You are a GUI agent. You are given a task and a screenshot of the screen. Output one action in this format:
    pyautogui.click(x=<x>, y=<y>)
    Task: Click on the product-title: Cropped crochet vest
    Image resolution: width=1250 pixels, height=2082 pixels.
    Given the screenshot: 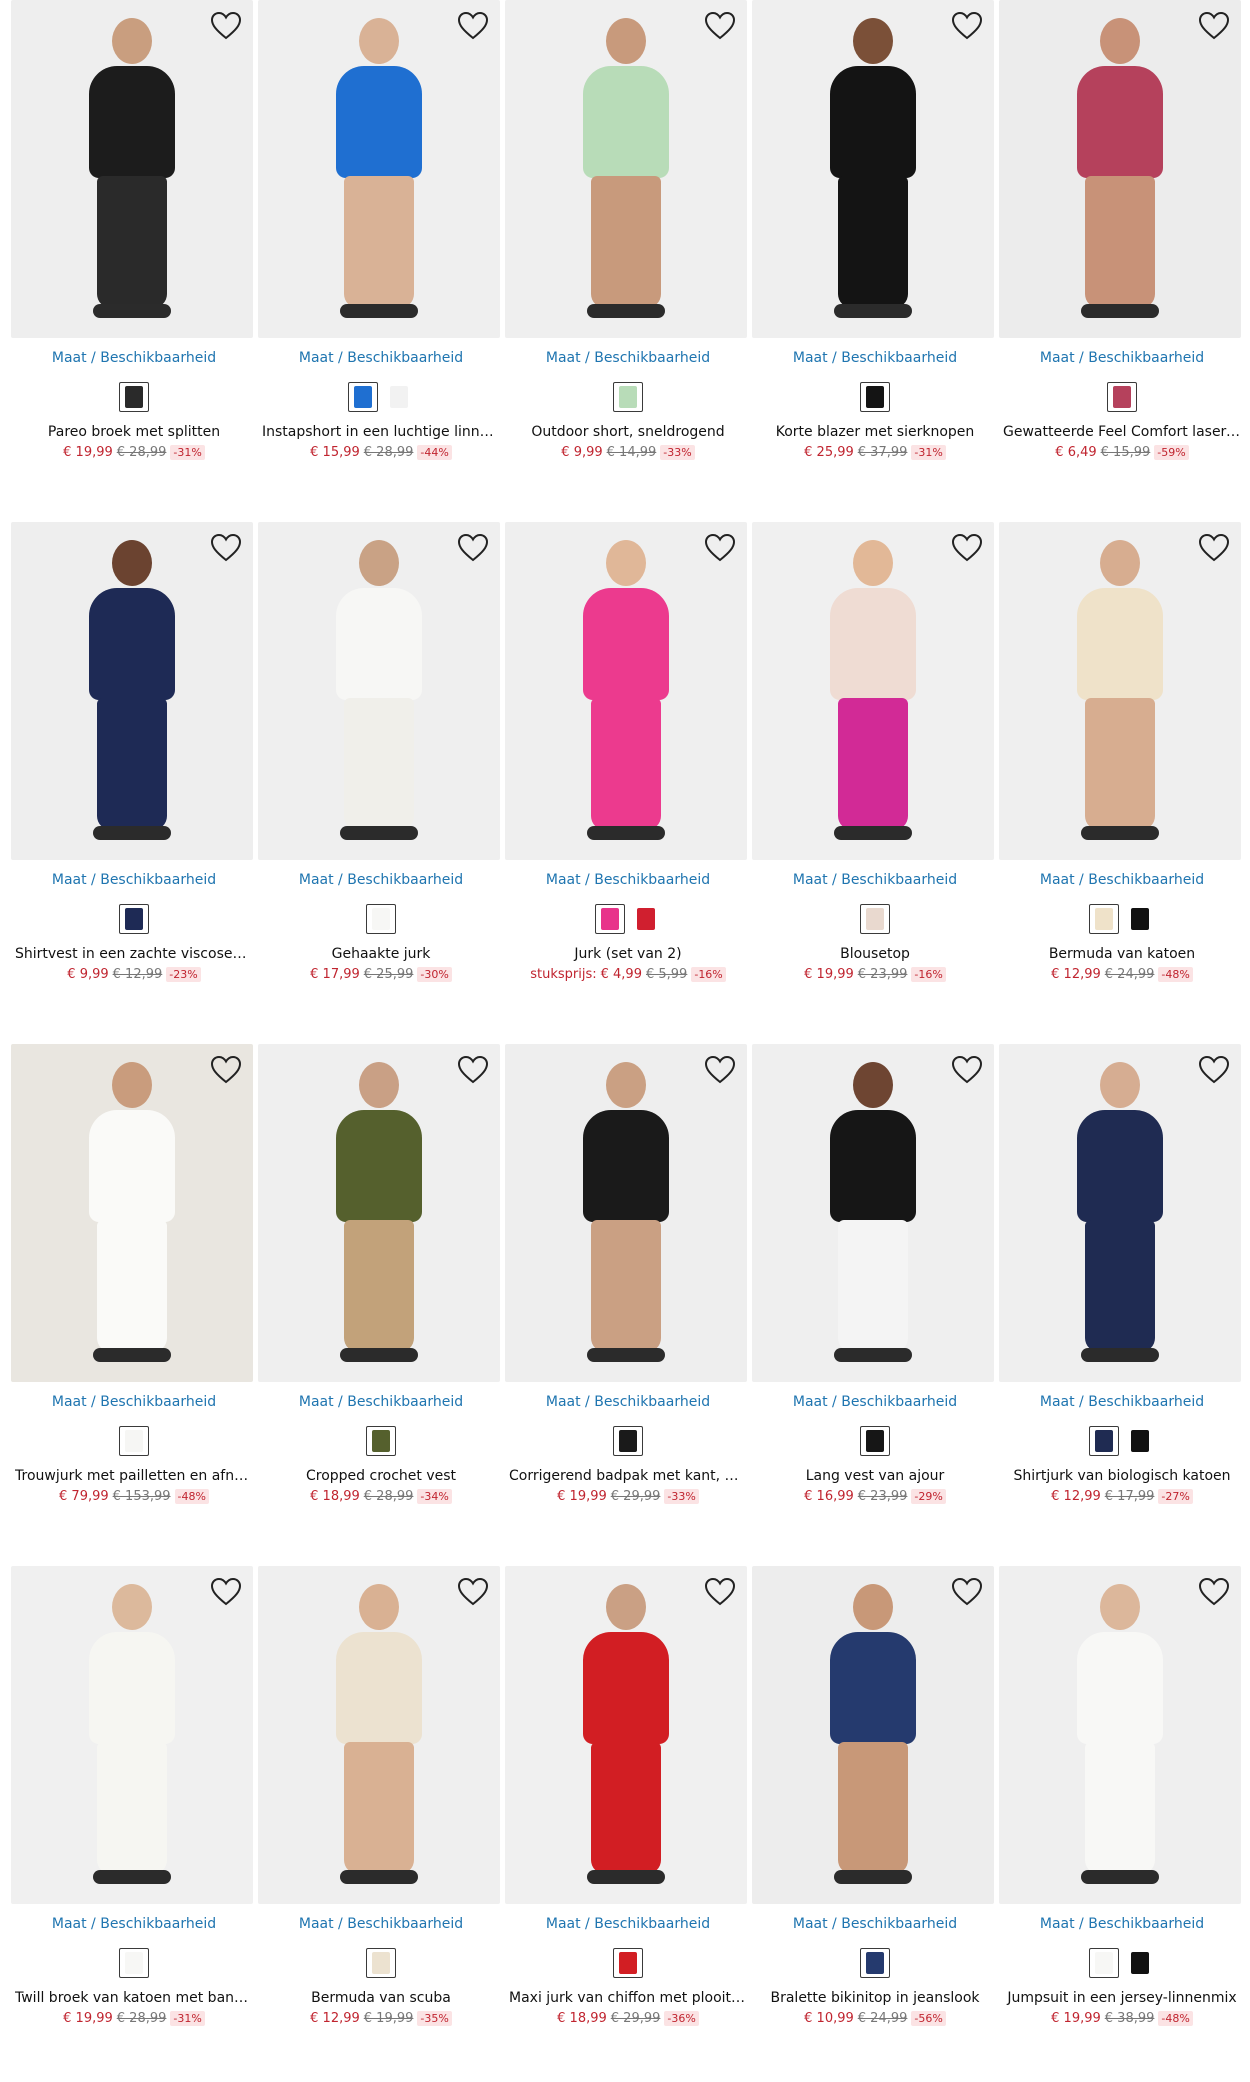 What is the action you would take?
    pyautogui.click(x=381, y=1476)
    